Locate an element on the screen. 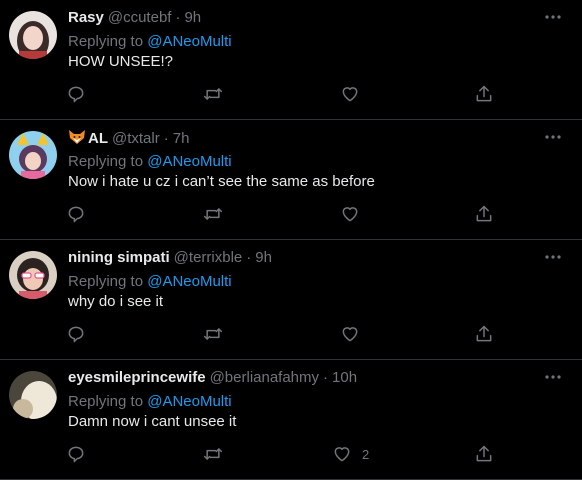 This screenshot has height=480, width=582. tweet-text: Damn now i cant unsee it is located at coordinates (152, 421).